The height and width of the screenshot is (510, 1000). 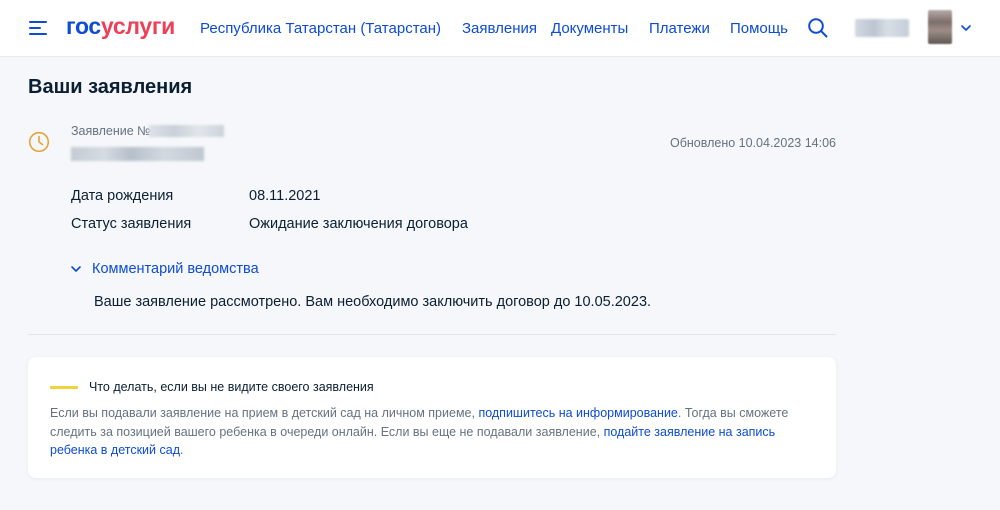 What do you see at coordinates (882, 28) in the screenshot?
I see `user-name` at bounding box center [882, 28].